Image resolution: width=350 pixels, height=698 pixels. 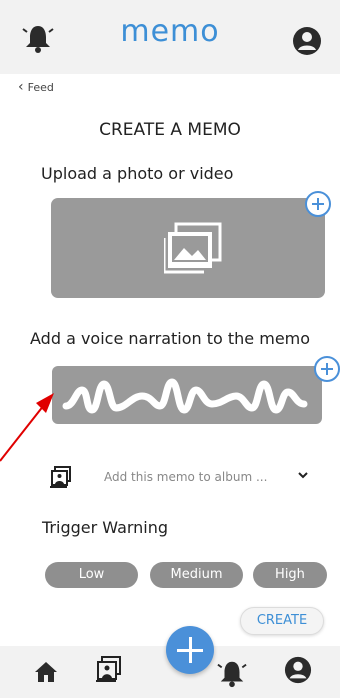 I want to click on edge-strip, so click(x=345, y=349).